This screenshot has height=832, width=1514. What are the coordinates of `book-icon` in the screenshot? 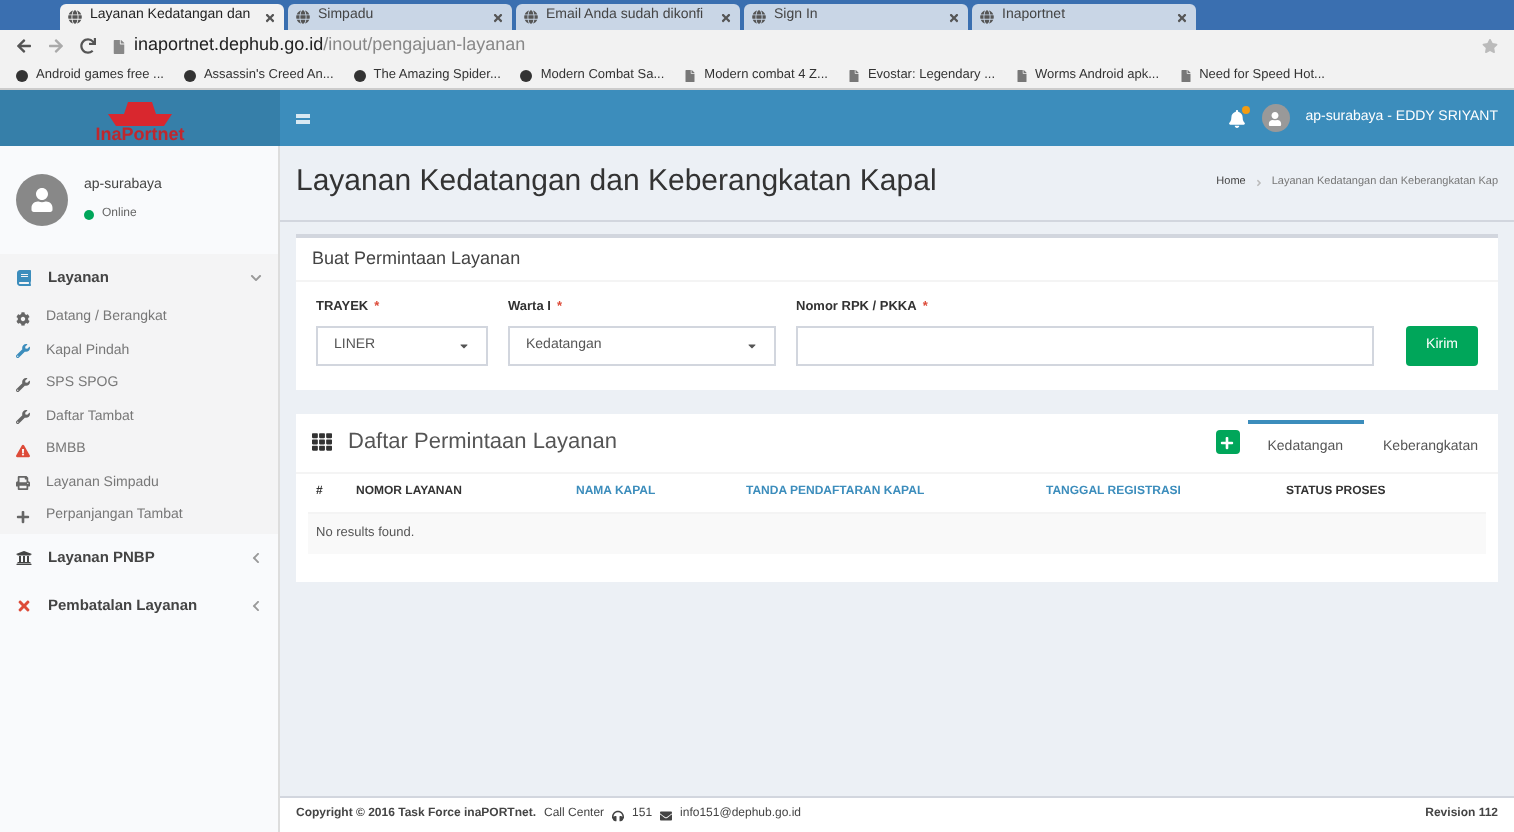 It's located at (24, 278).